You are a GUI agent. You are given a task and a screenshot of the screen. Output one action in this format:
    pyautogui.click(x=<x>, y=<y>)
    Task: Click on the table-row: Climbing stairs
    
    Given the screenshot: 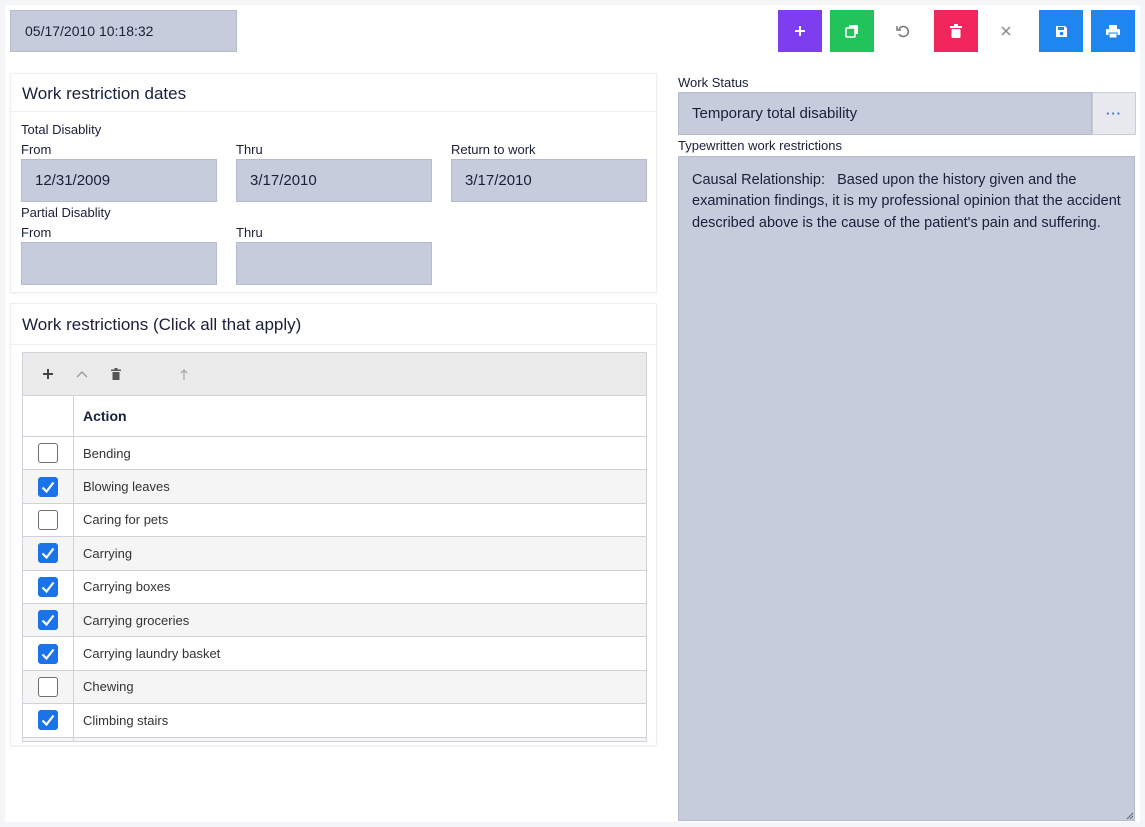 What is the action you would take?
    pyautogui.click(x=334, y=721)
    